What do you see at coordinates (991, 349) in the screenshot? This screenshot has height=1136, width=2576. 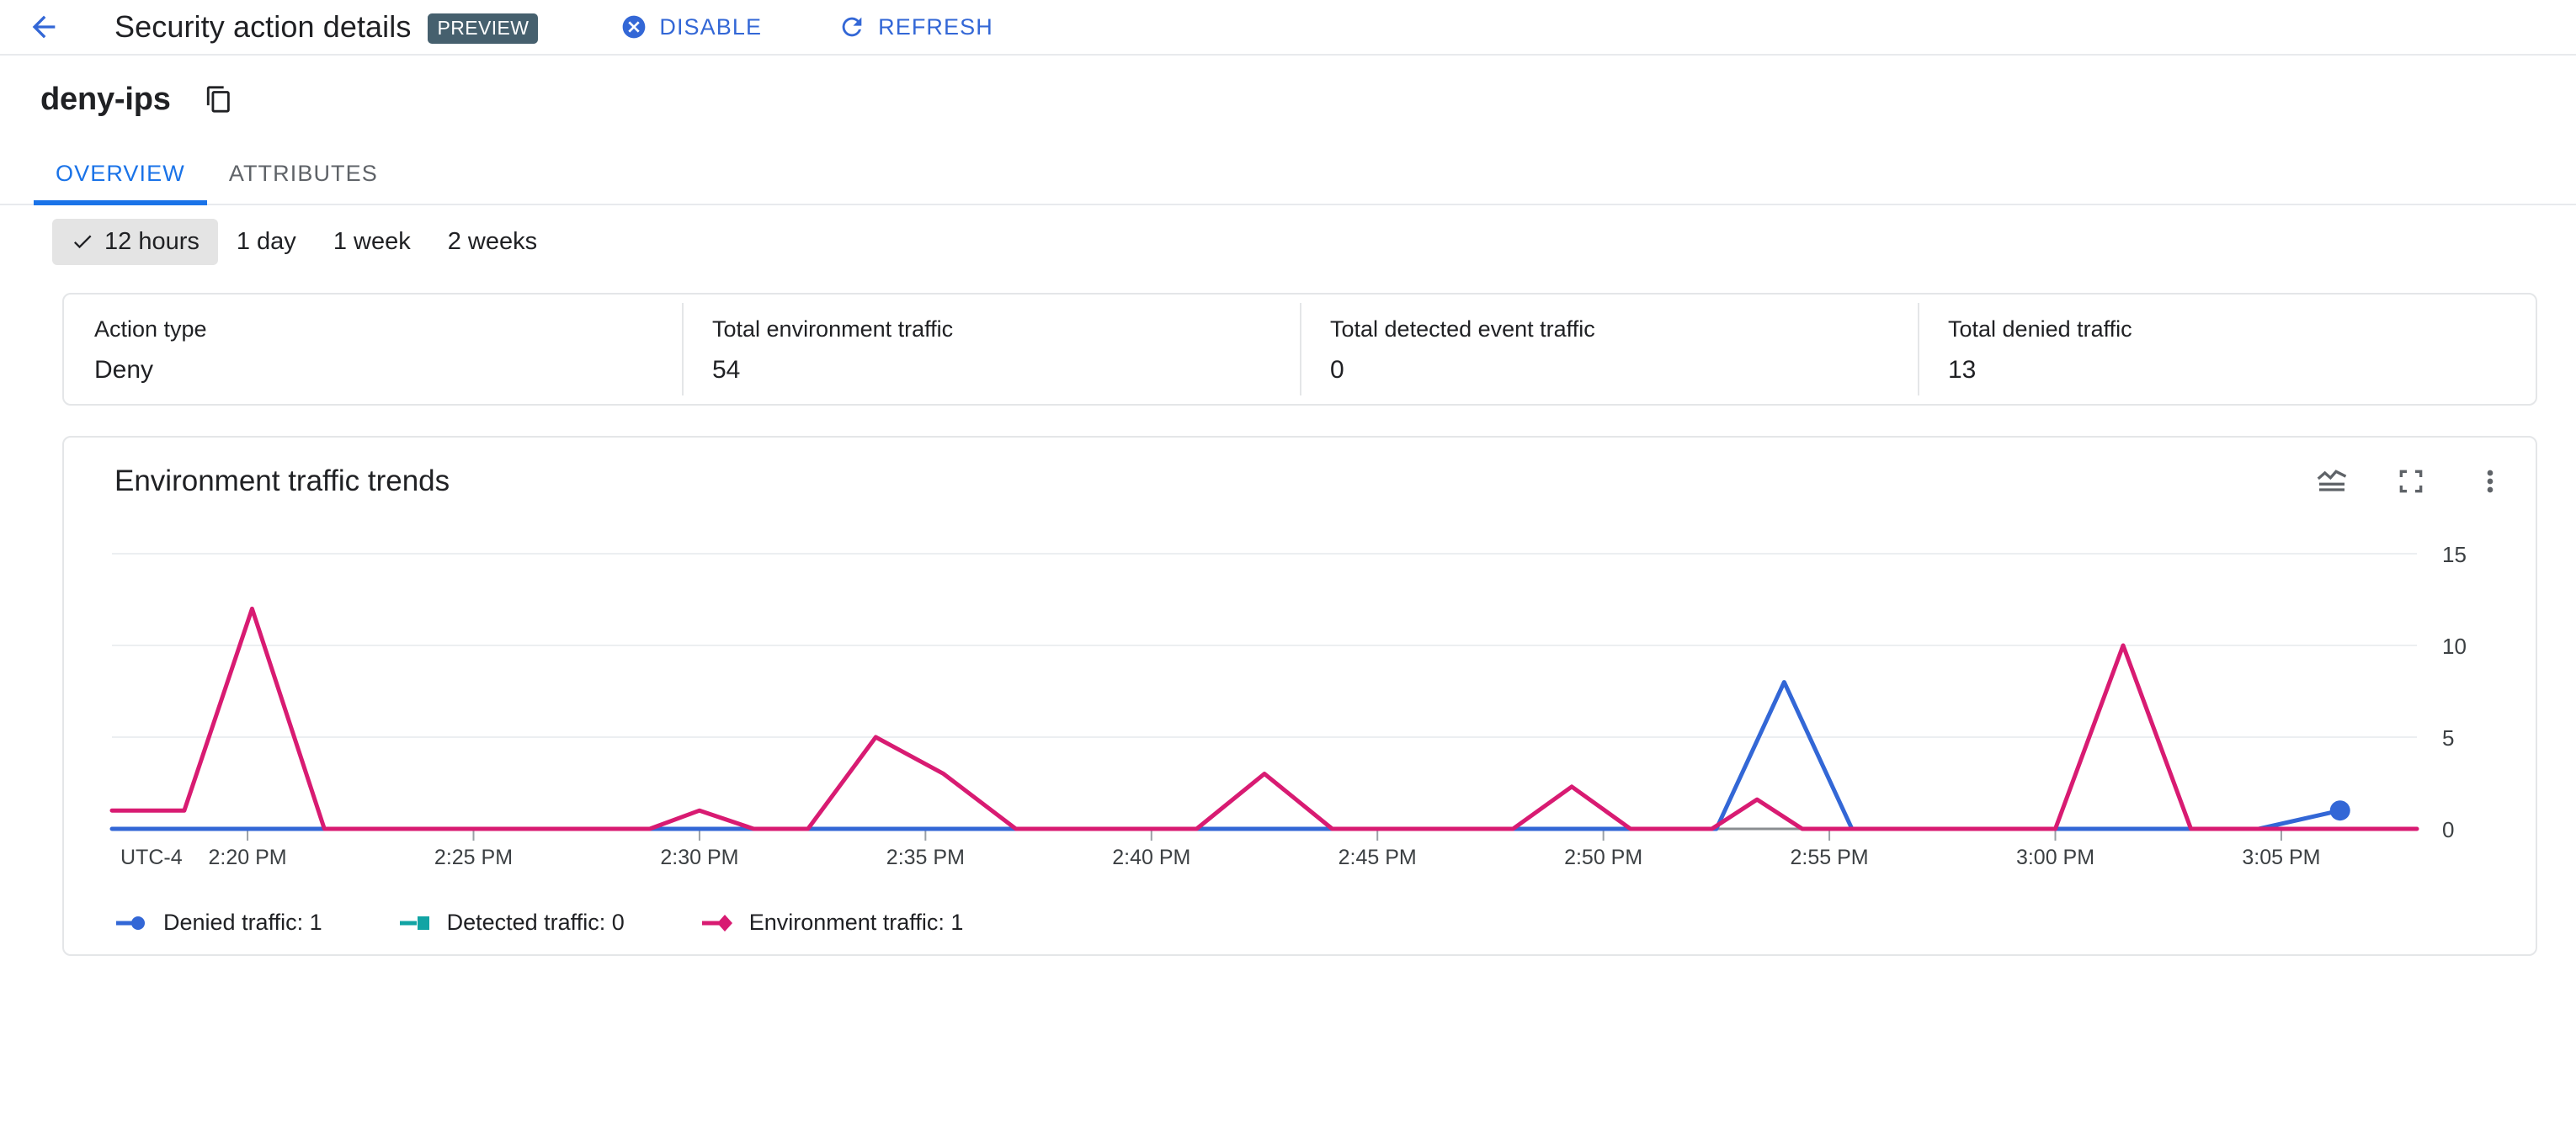 I see `stat-total-environment-traffic: Total environment traffic 54` at bounding box center [991, 349].